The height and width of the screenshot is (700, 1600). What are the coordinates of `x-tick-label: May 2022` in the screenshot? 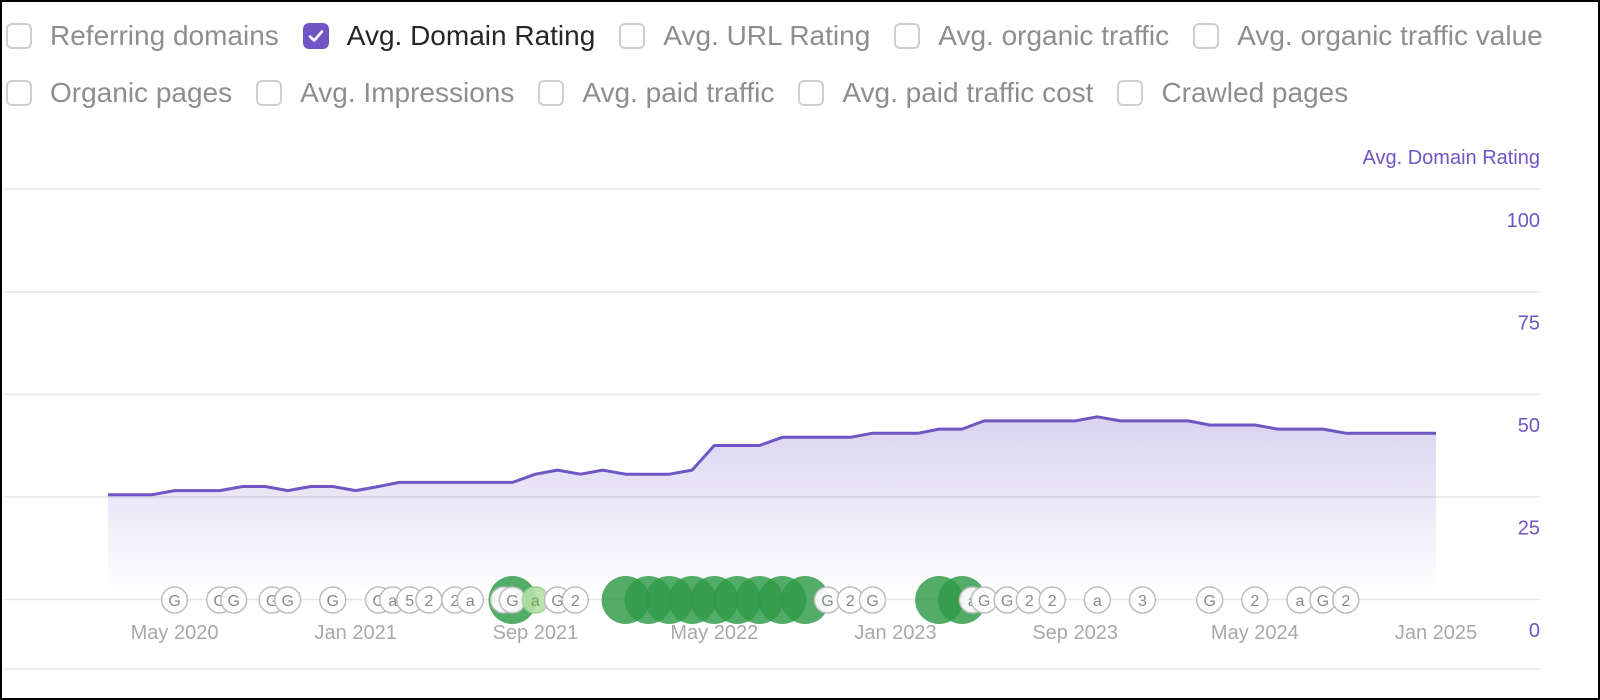 It's located at (714, 633).